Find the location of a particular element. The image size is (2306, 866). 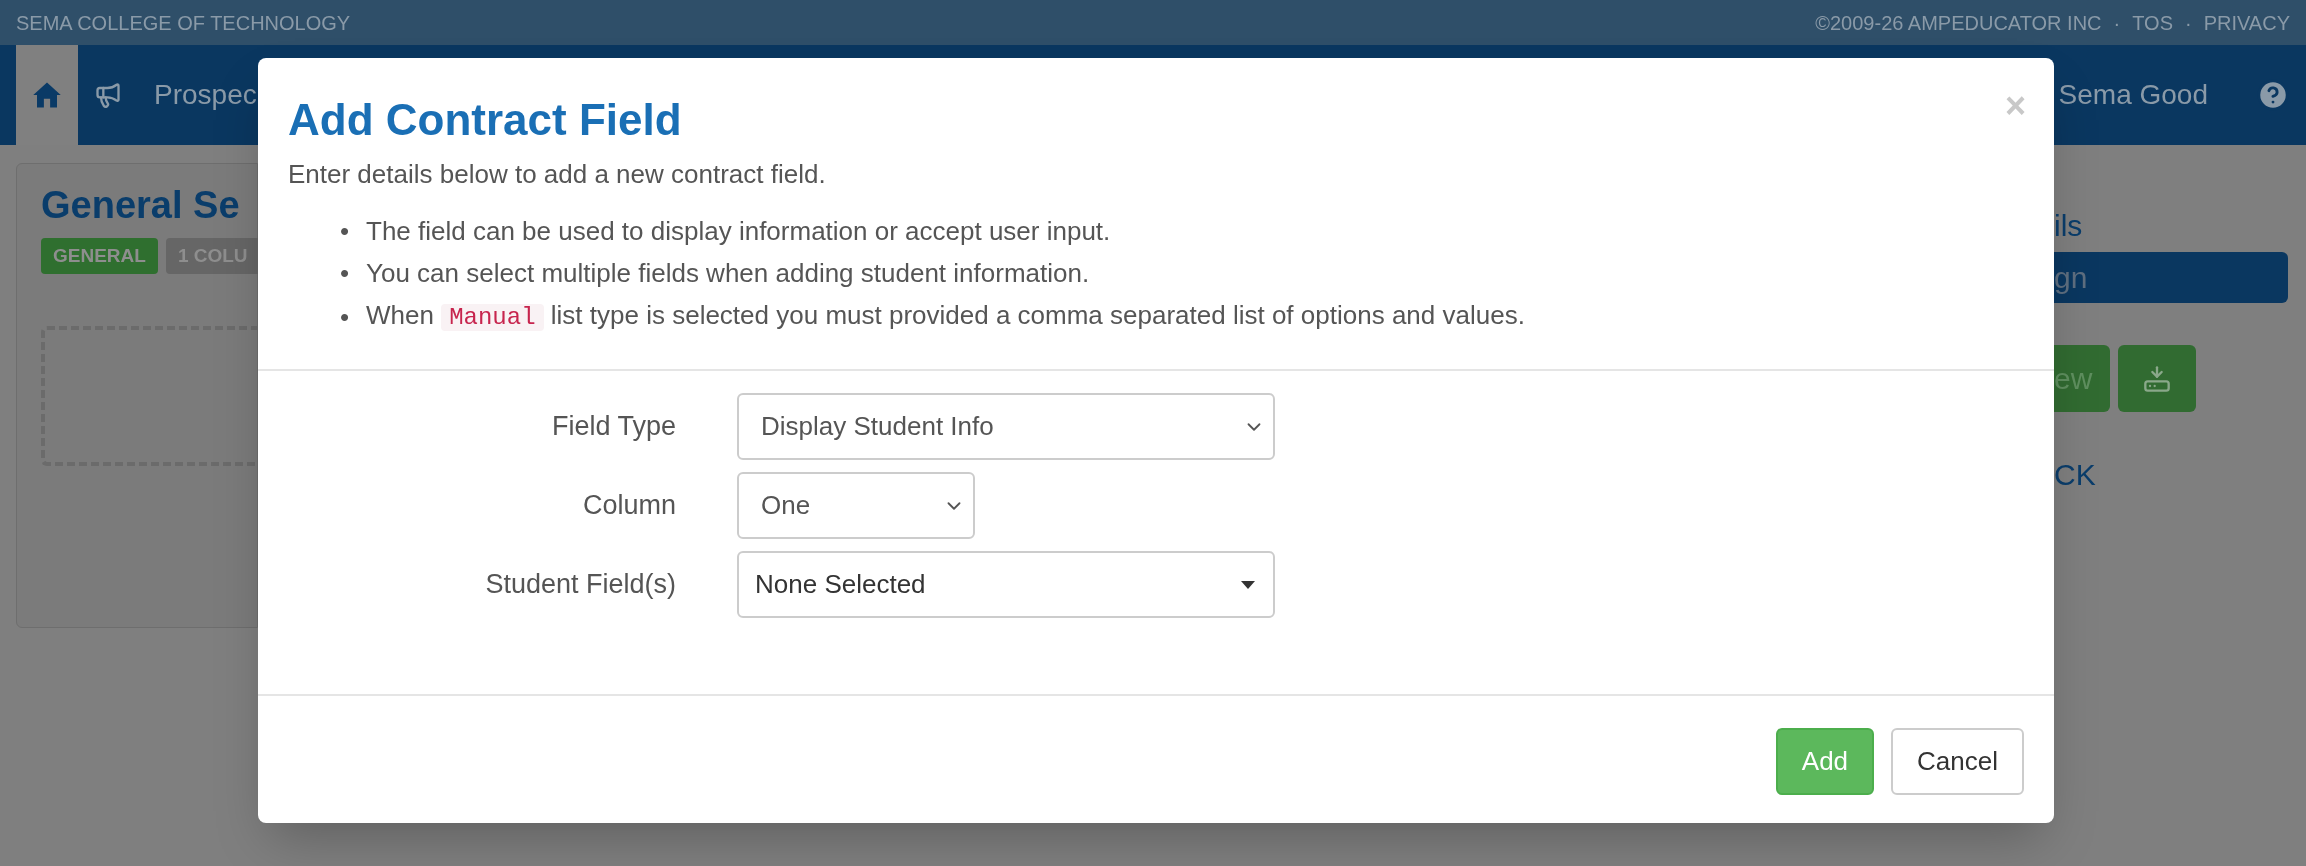

field-label: Student Field(s) is located at coordinates (580, 585).